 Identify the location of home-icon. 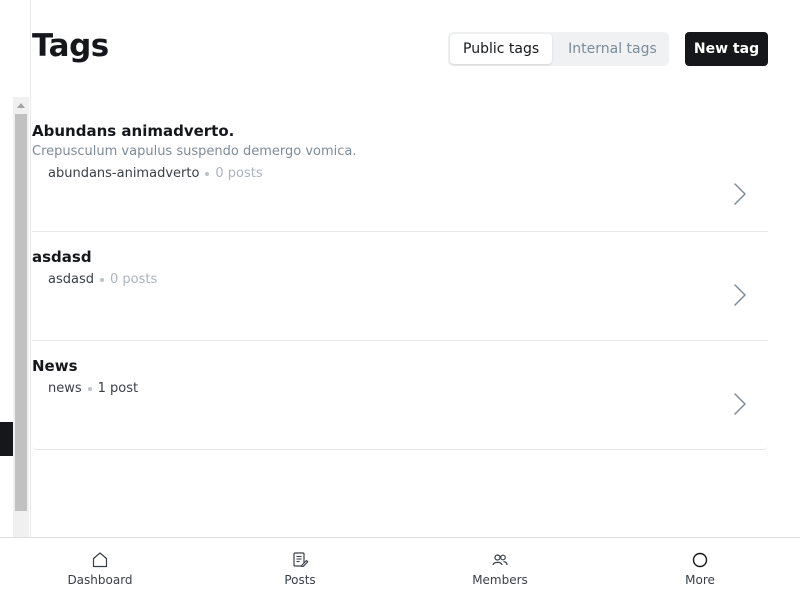
(100, 560).